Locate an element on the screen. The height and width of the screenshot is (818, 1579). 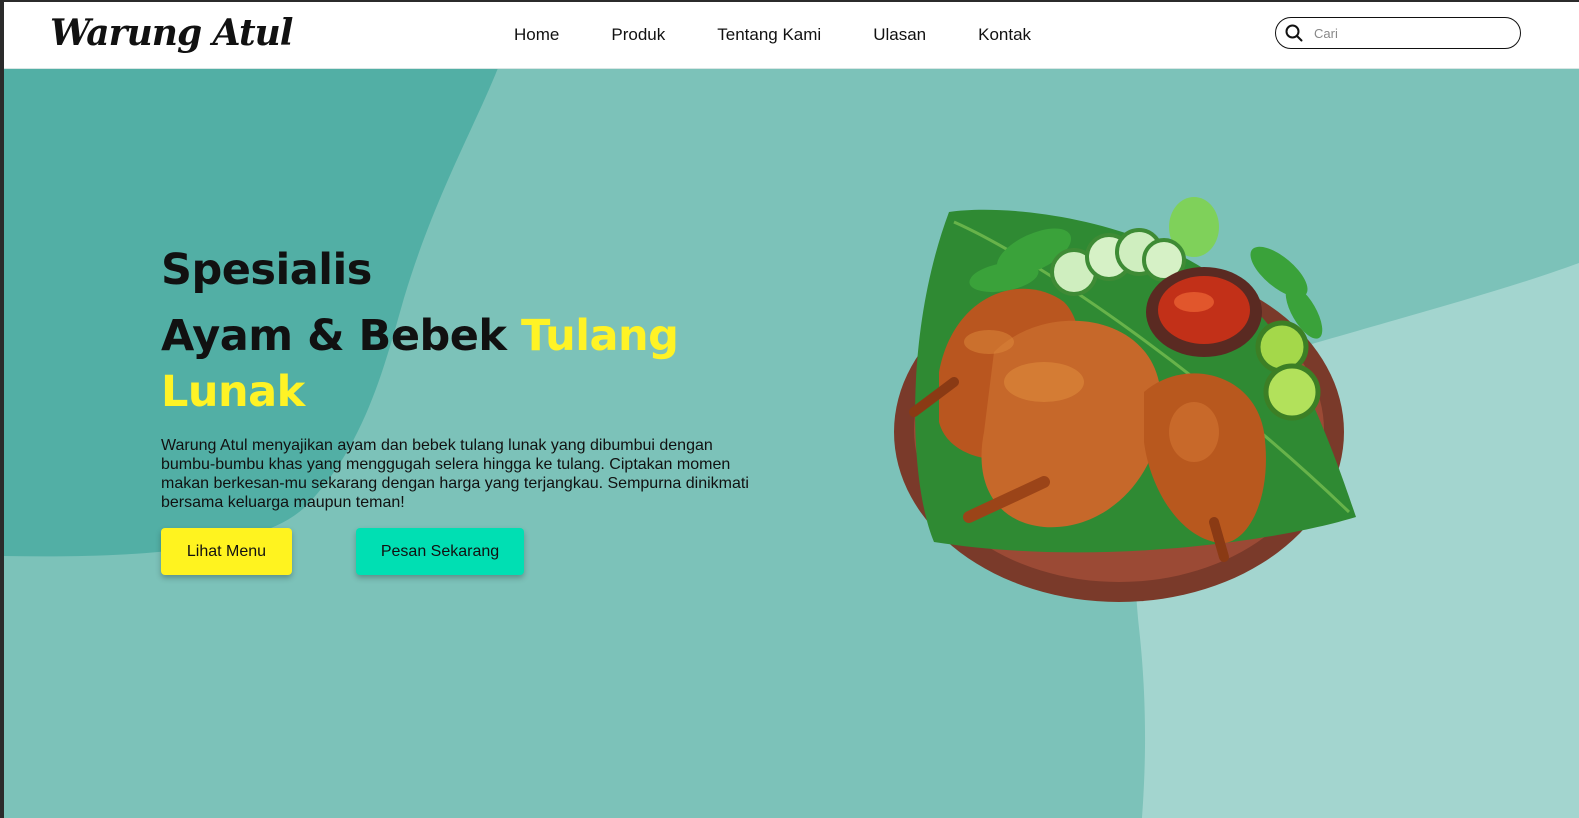
nav-tentang-kami: Tentang Kami is located at coordinates (769, 35).